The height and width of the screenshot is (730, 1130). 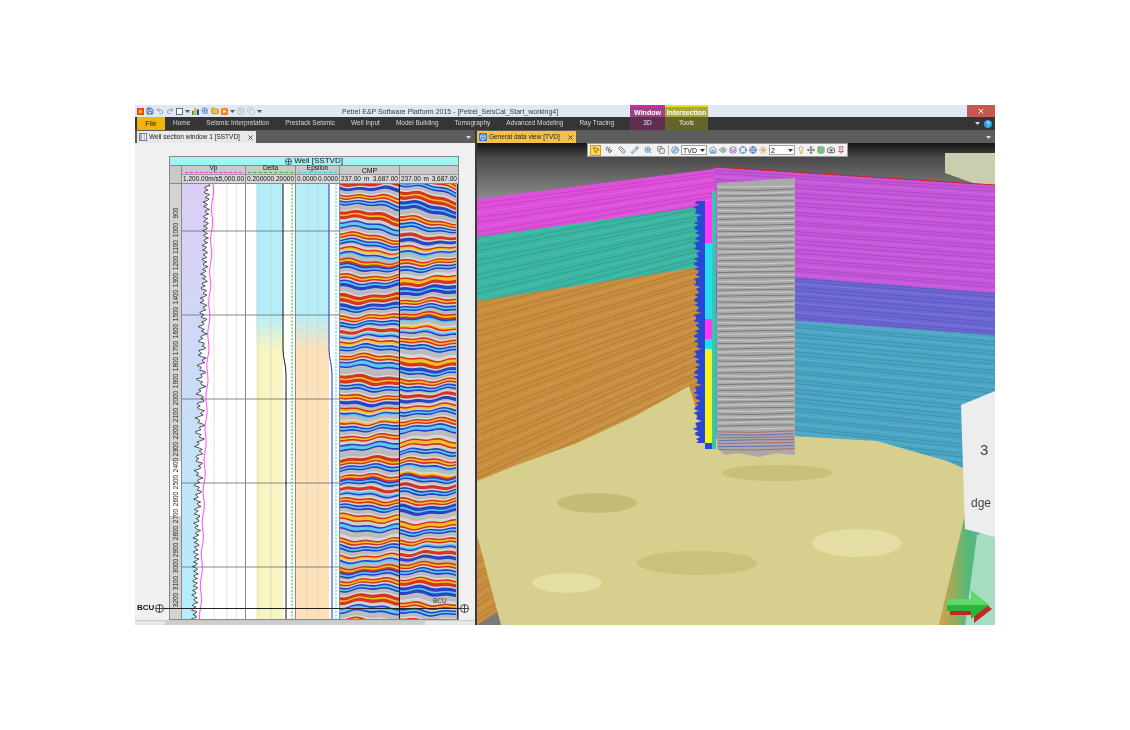 What do you see at coordinates (224, 111) in the screenshot?
I see `play-tile-icon` at bounding box center [224, 111].